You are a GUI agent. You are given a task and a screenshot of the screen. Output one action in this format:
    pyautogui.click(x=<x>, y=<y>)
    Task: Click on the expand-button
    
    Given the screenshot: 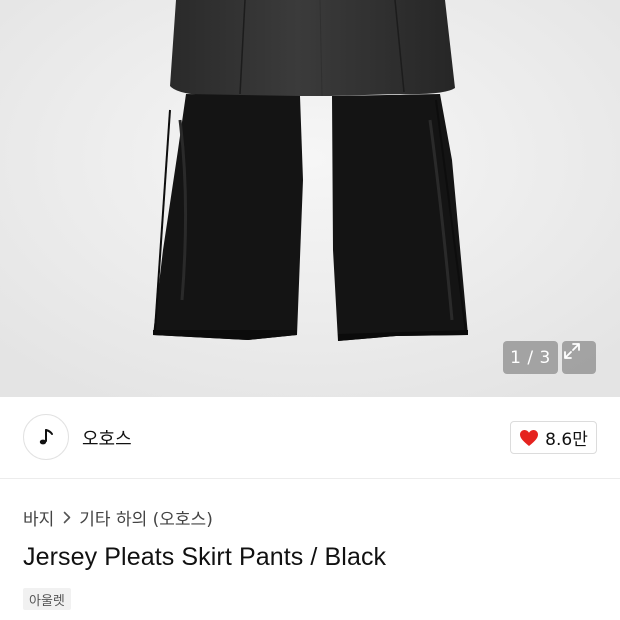 What is the action you would take?
    pyautogui.click(x=579, y=357)
    